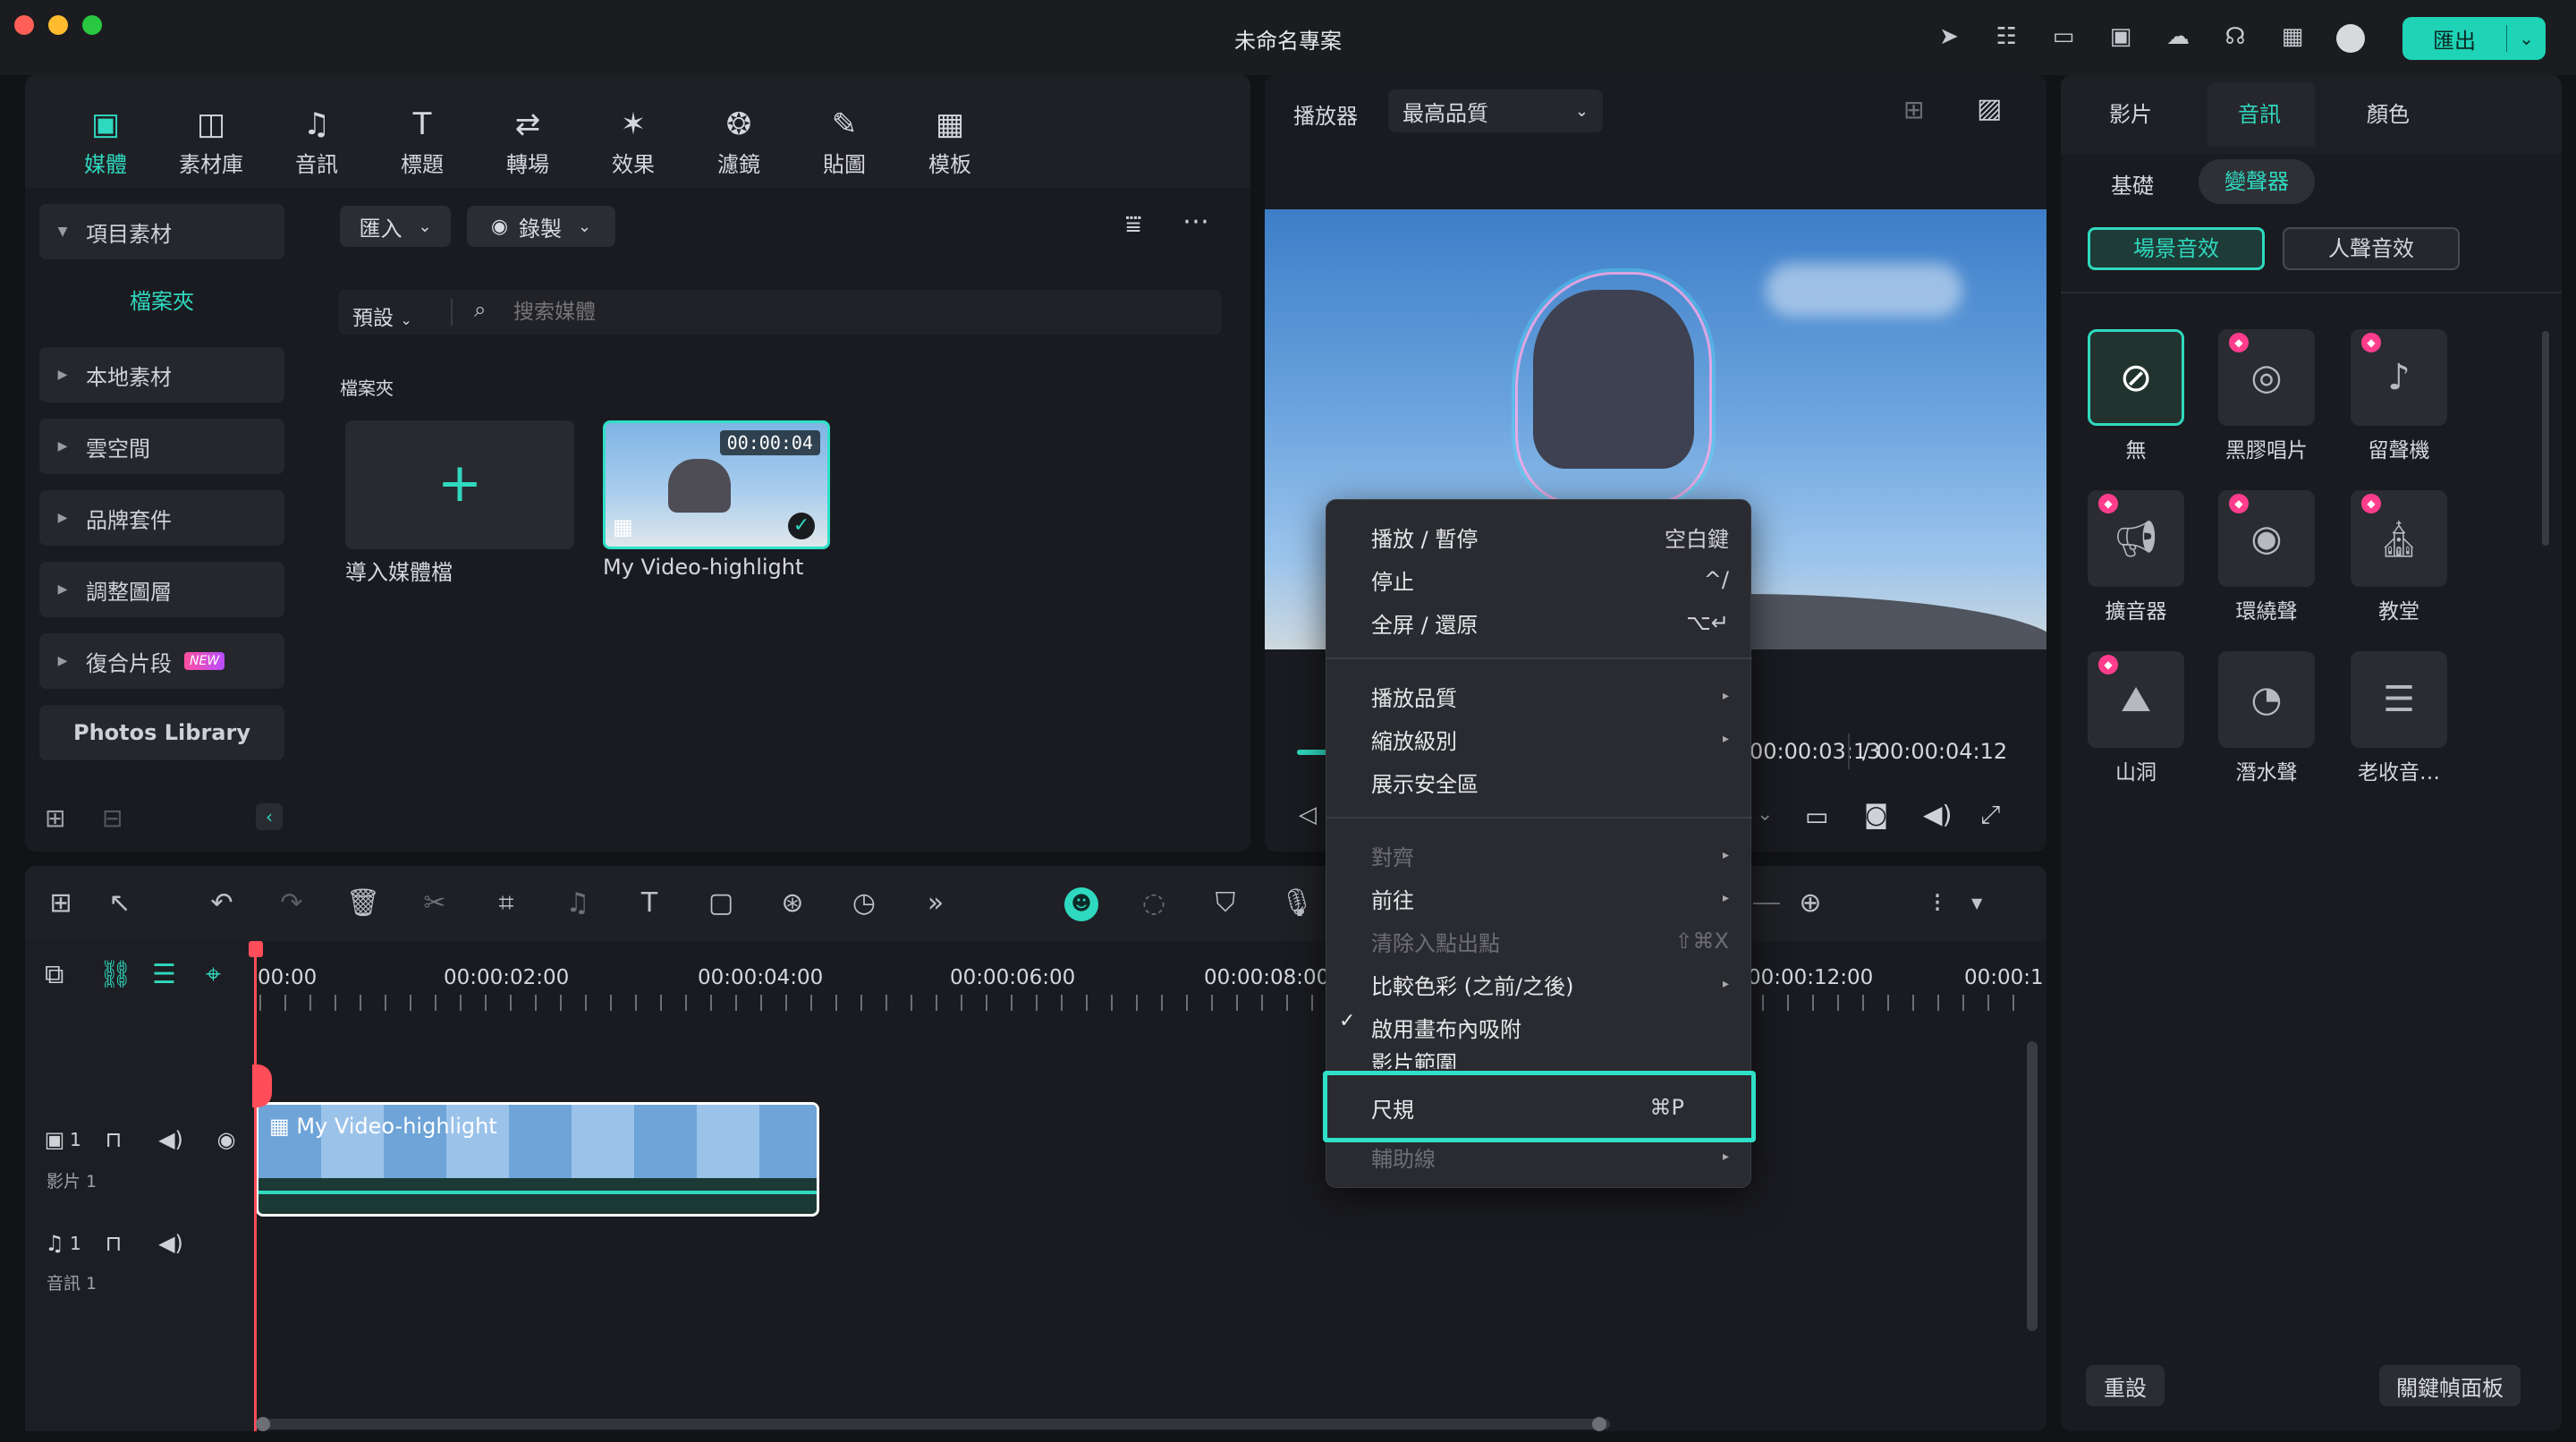 This screenshot has height=1442, width=2576. Describe the element at coordinates (161, 661) in the screenshot. I see `sidebar-item-compound-clip: ▶ 復合片段 NEW` at that location.